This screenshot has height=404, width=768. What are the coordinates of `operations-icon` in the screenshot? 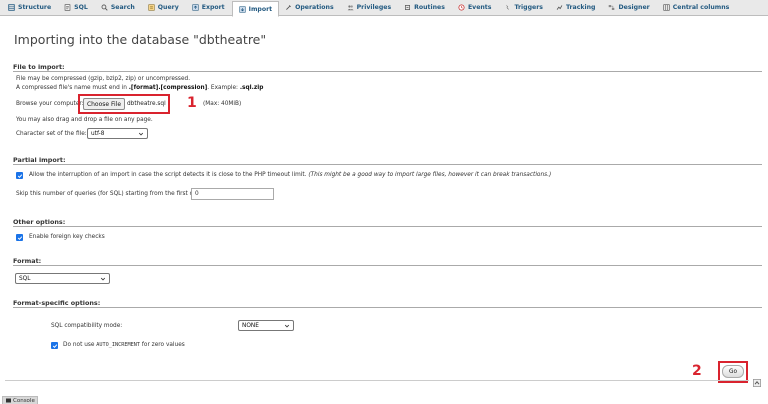 It's located at (288, 7).